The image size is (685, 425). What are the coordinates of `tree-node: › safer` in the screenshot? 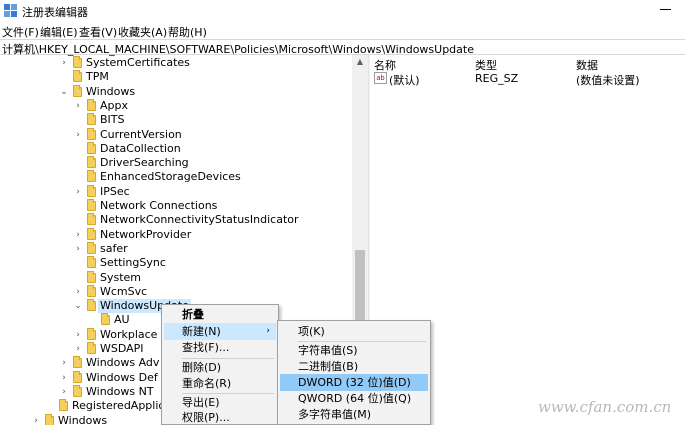 It's located at (176, 248).